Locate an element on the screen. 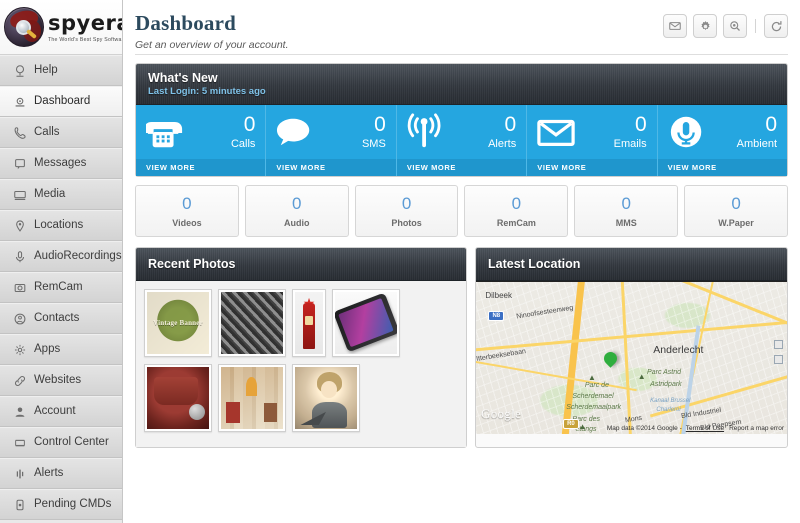 The height and width of the screenshot is (523, 800). sidebar-item-help: Help is located at coordinates (61, 70).